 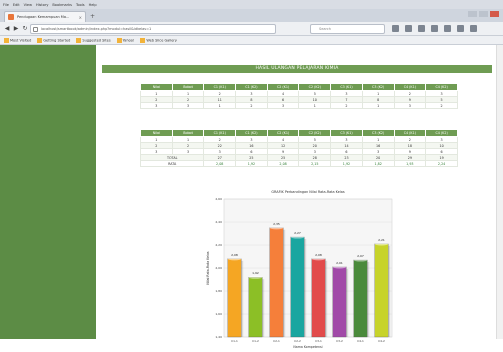 What do you see at coordinates (208, 268) in the screenshot?
I see `y-axis-label: Nilai Rata-Rata Kelas` at bounding box center [208, 268].